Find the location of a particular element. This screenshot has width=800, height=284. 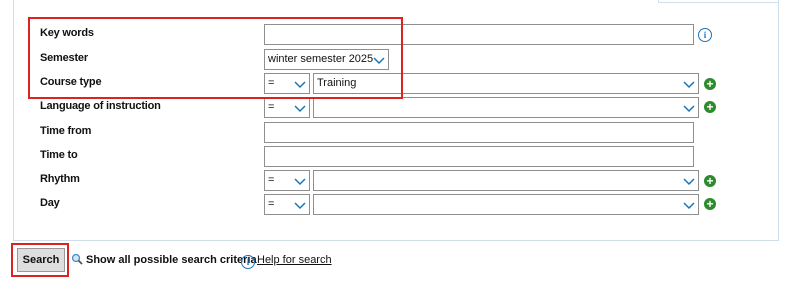

day-operator-select: = is located at coordinates (287, 204).